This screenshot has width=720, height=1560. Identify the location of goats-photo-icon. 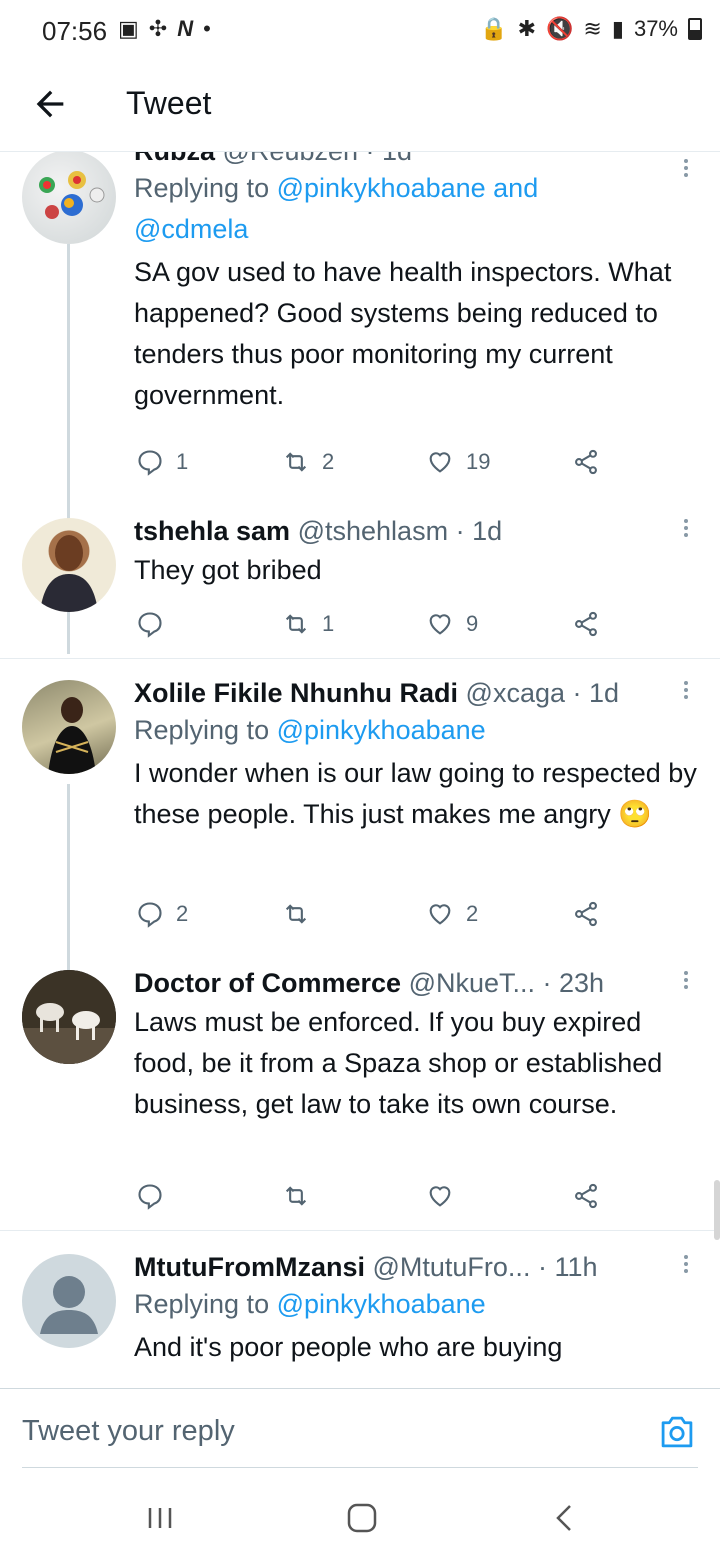
(69, 1017).